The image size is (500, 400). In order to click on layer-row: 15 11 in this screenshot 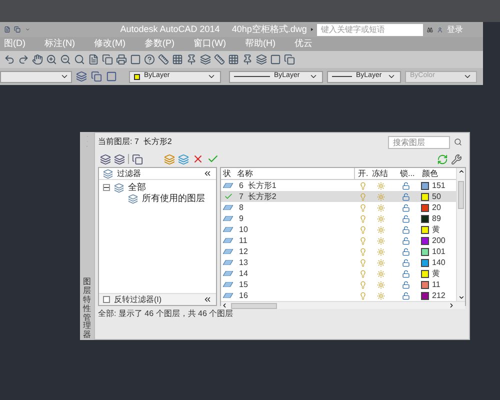, I will do `click(338, 284)`.